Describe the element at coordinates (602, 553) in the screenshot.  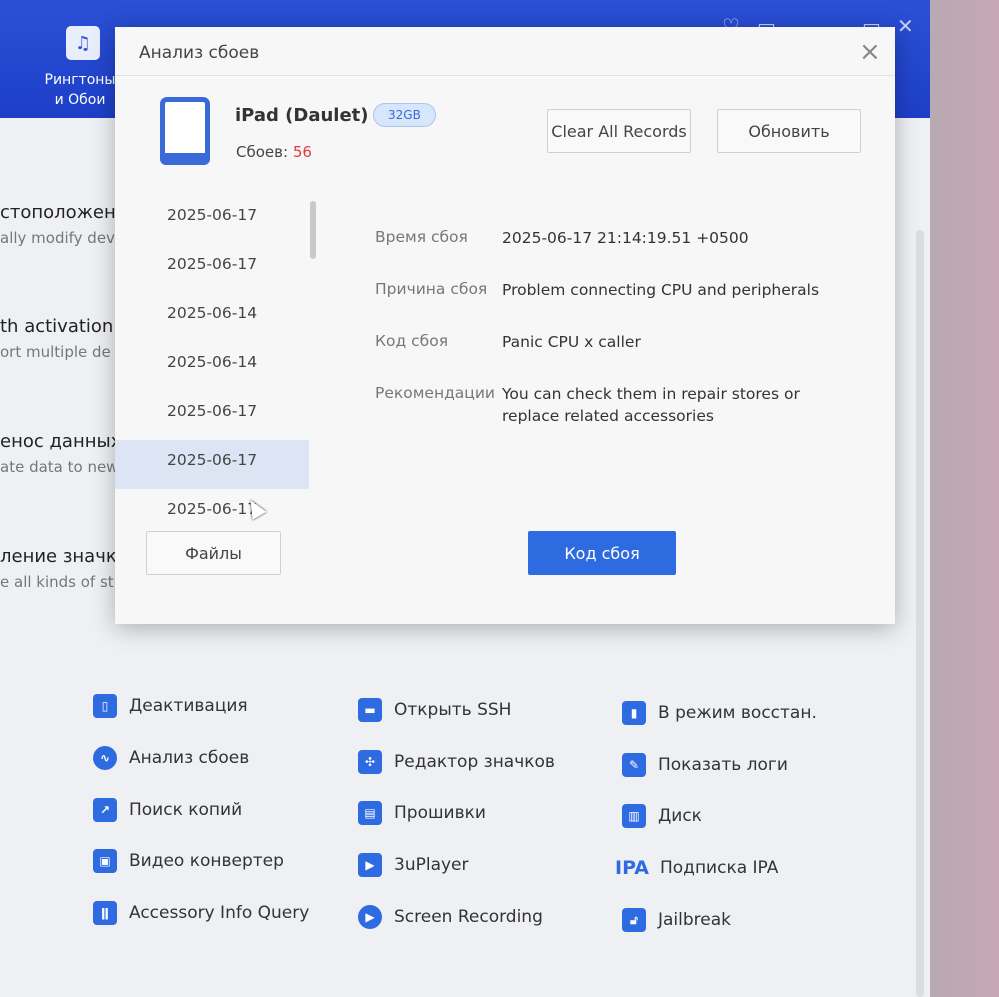
I see `crash-code-button: Код сбоя` at that location.